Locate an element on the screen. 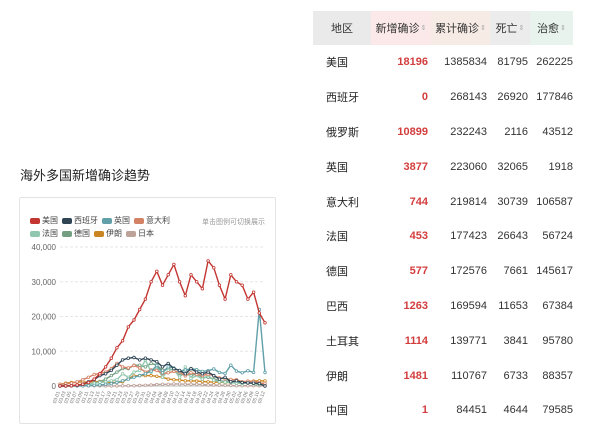 This screenshot has width=596, height=430. legend-swatch is located at coordinates (99, 233).